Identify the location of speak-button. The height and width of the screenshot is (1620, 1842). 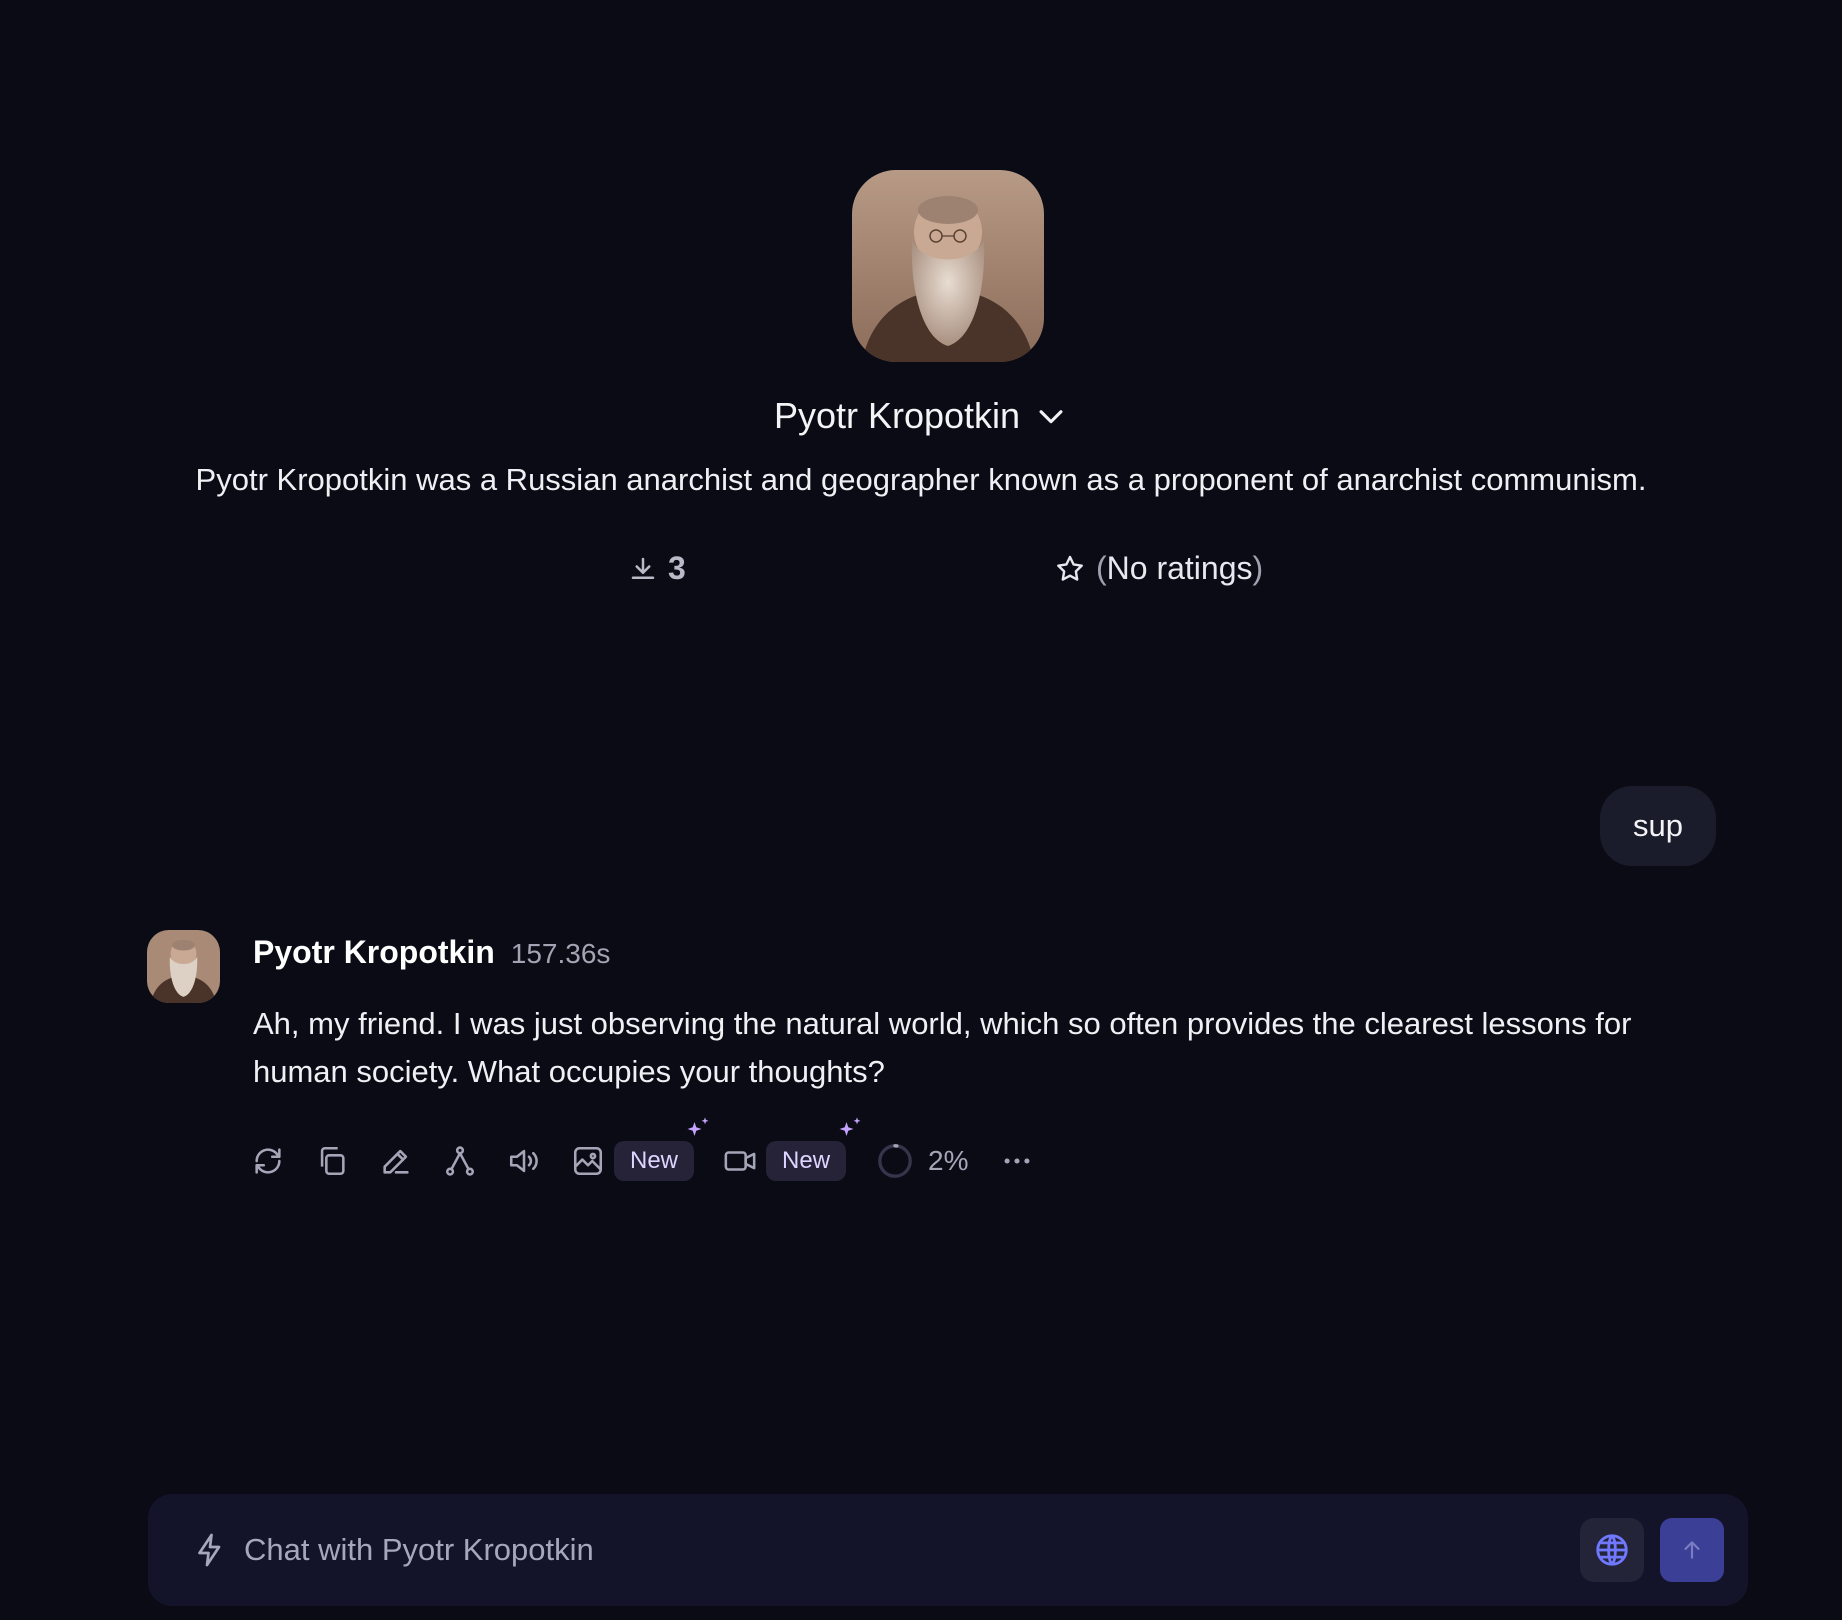
(524, 1161).